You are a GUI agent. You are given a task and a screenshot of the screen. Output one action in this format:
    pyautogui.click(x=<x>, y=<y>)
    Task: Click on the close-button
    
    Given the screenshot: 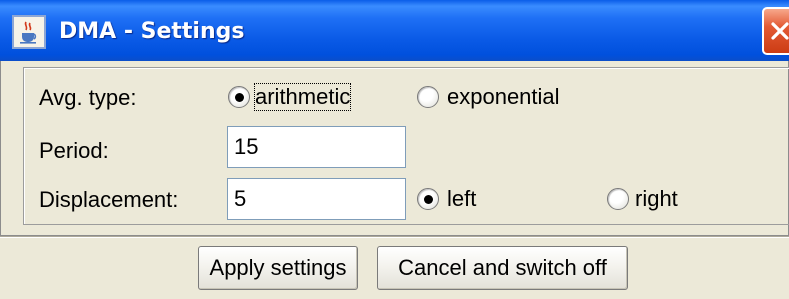 What is the action you would take?
    pyautogui.click(x=775, y=31)
    